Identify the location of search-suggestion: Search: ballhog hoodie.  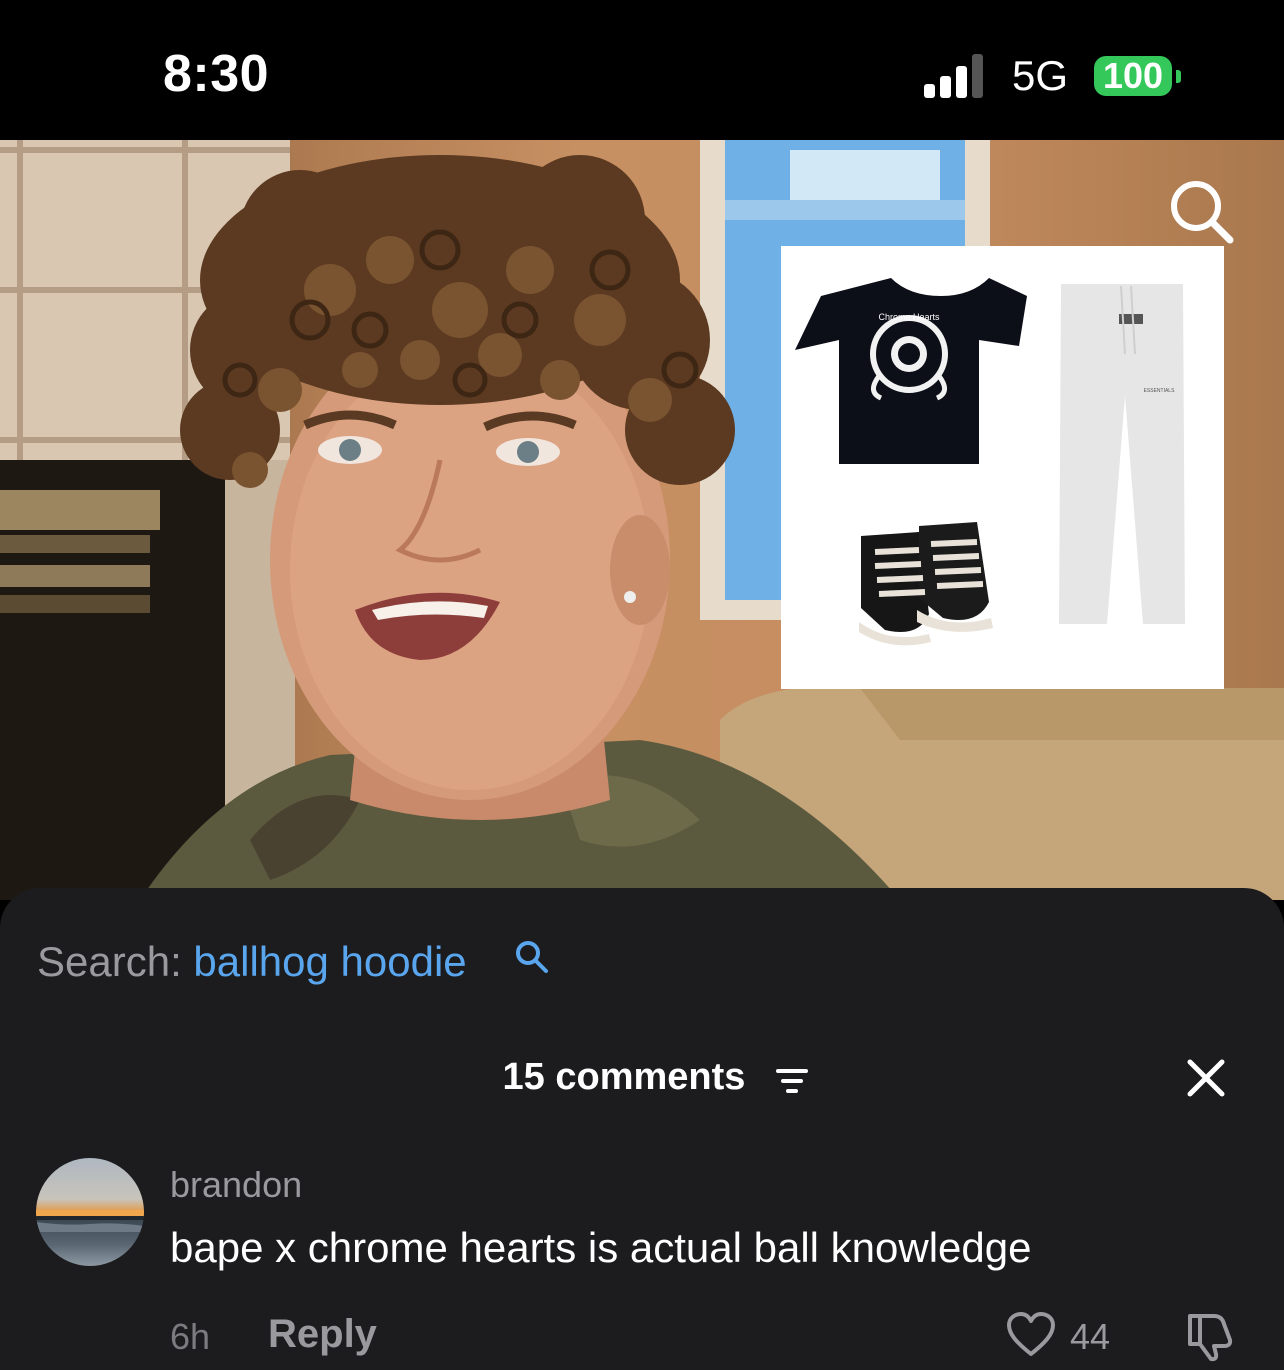
(252, 962).